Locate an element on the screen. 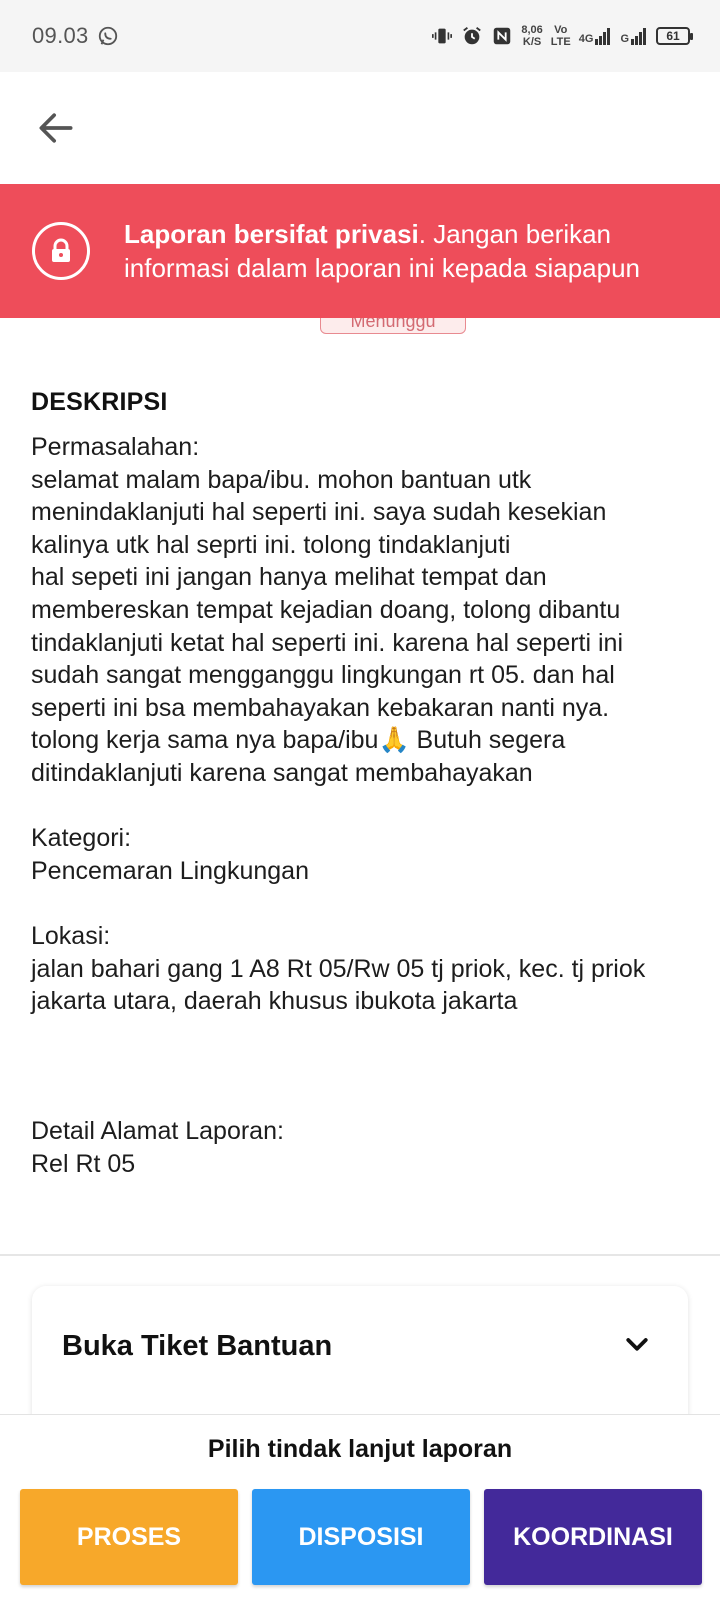 The height and width of the screenshot is (1601, 720). volte-indicator: Vo LTE is located at coordinates (561, 36).